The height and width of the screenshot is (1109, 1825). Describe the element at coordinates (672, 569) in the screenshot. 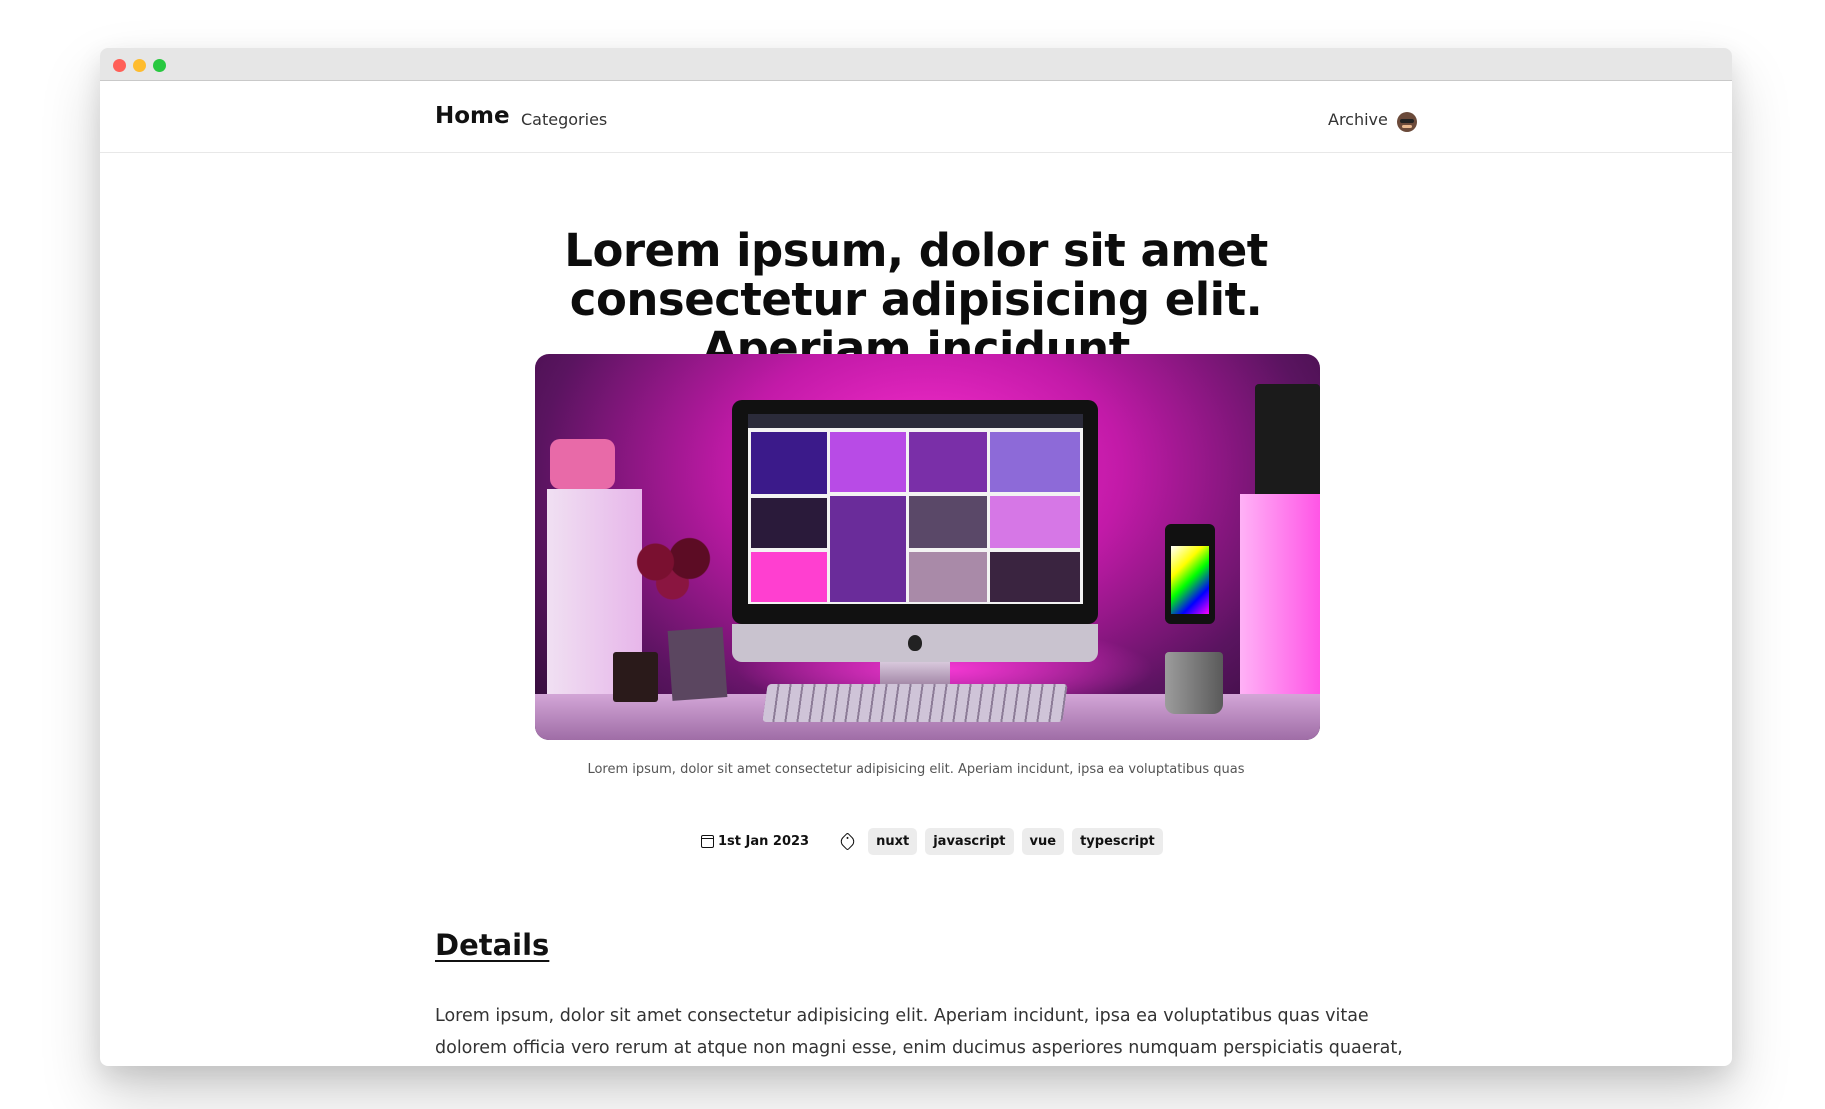

I see `hero-flowers` at that location.